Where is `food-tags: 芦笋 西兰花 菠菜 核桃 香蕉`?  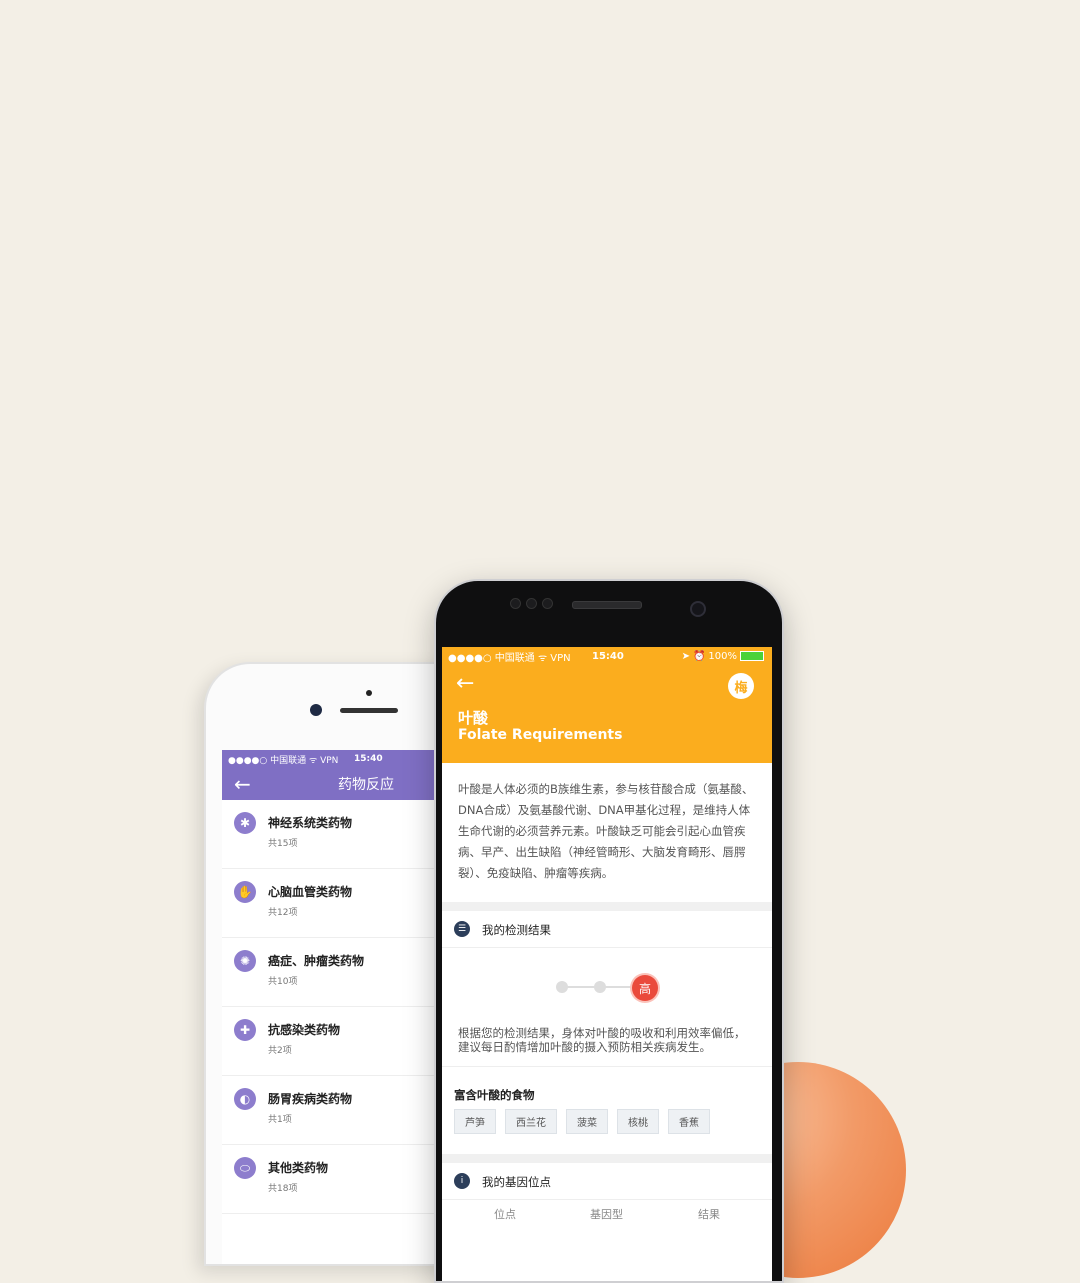
food-tags: 芦笋 西兰花 菠菜 核桃 香蕉 is located at coordinates (607, 1131).